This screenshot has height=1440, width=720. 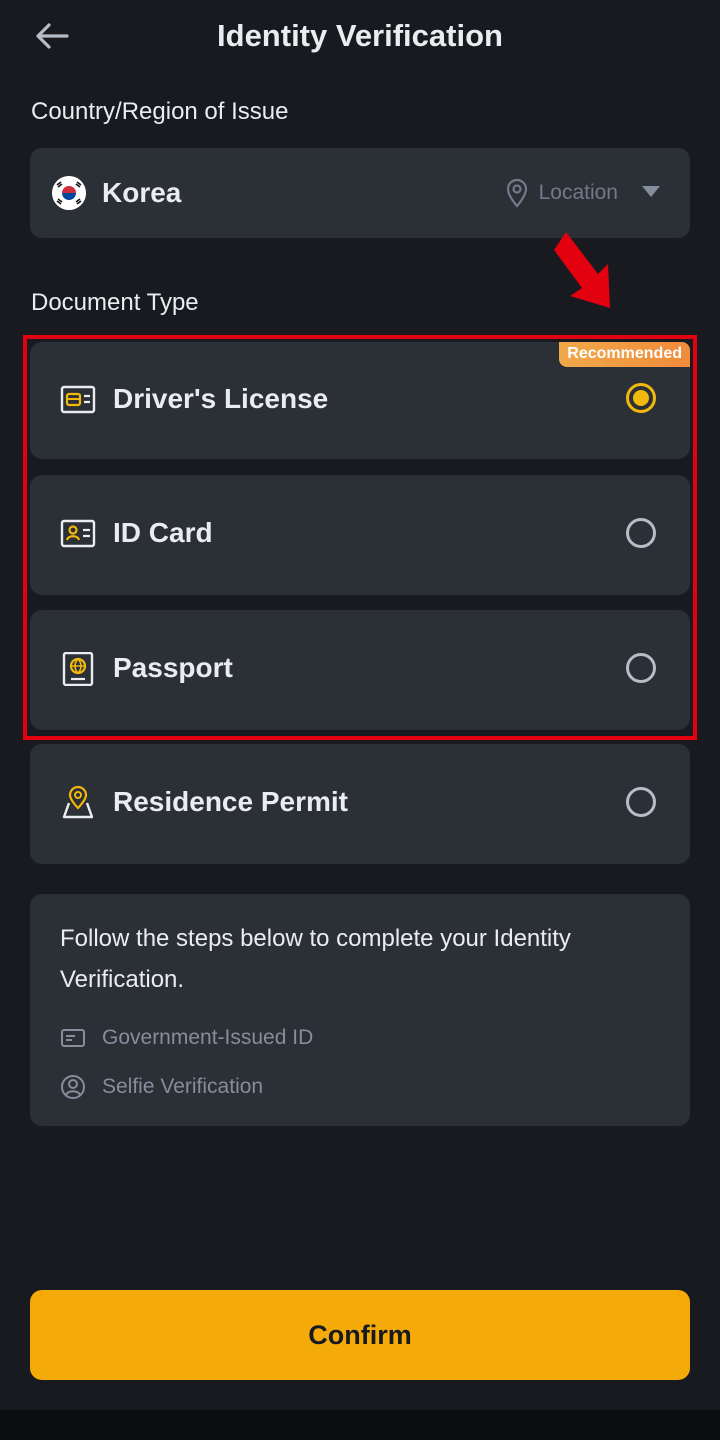 I want to click on page-title: Identity Verification, so click(x=360, y=35).